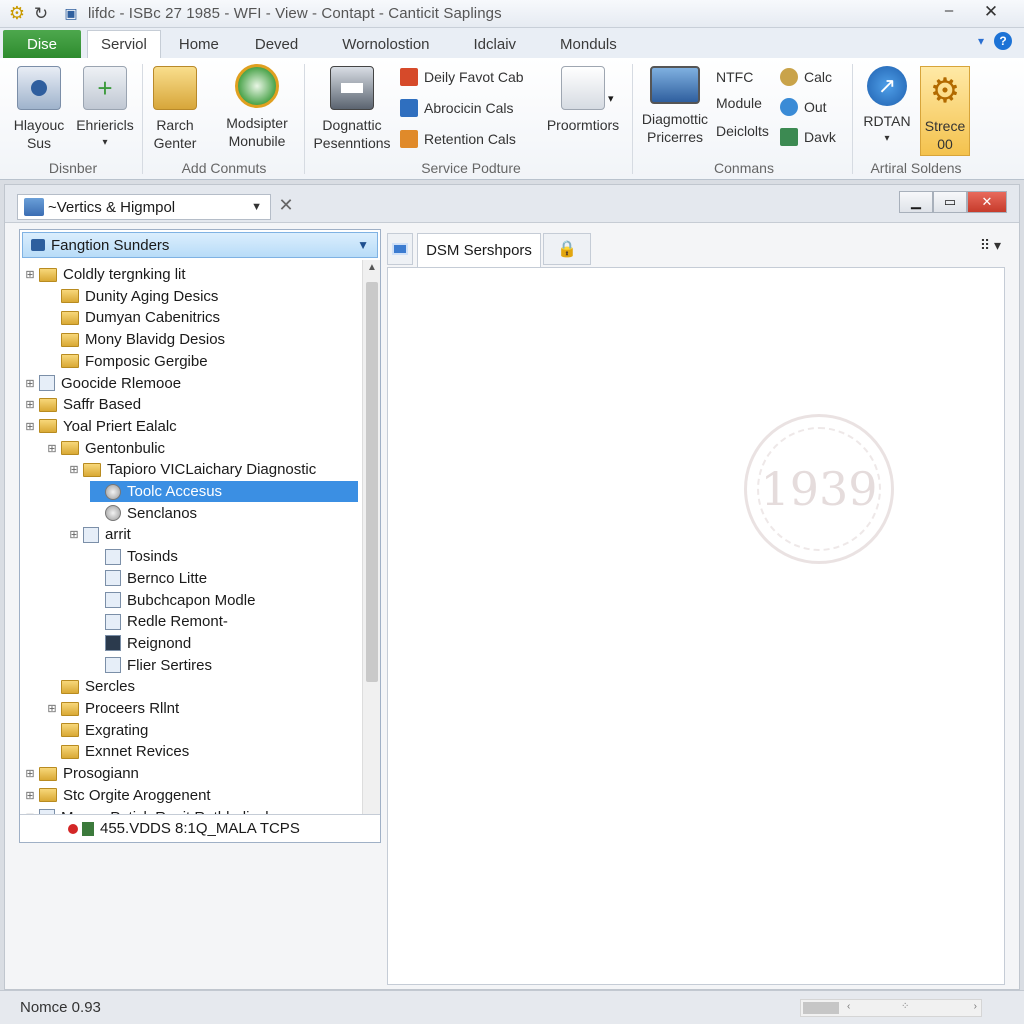 Image resolution: width=1024 pixels, height=1024 pixels. What do you see at coordinates (991, 13) in the screenshot?
I see `close-button: ✕` at bounding box center [991, 13].